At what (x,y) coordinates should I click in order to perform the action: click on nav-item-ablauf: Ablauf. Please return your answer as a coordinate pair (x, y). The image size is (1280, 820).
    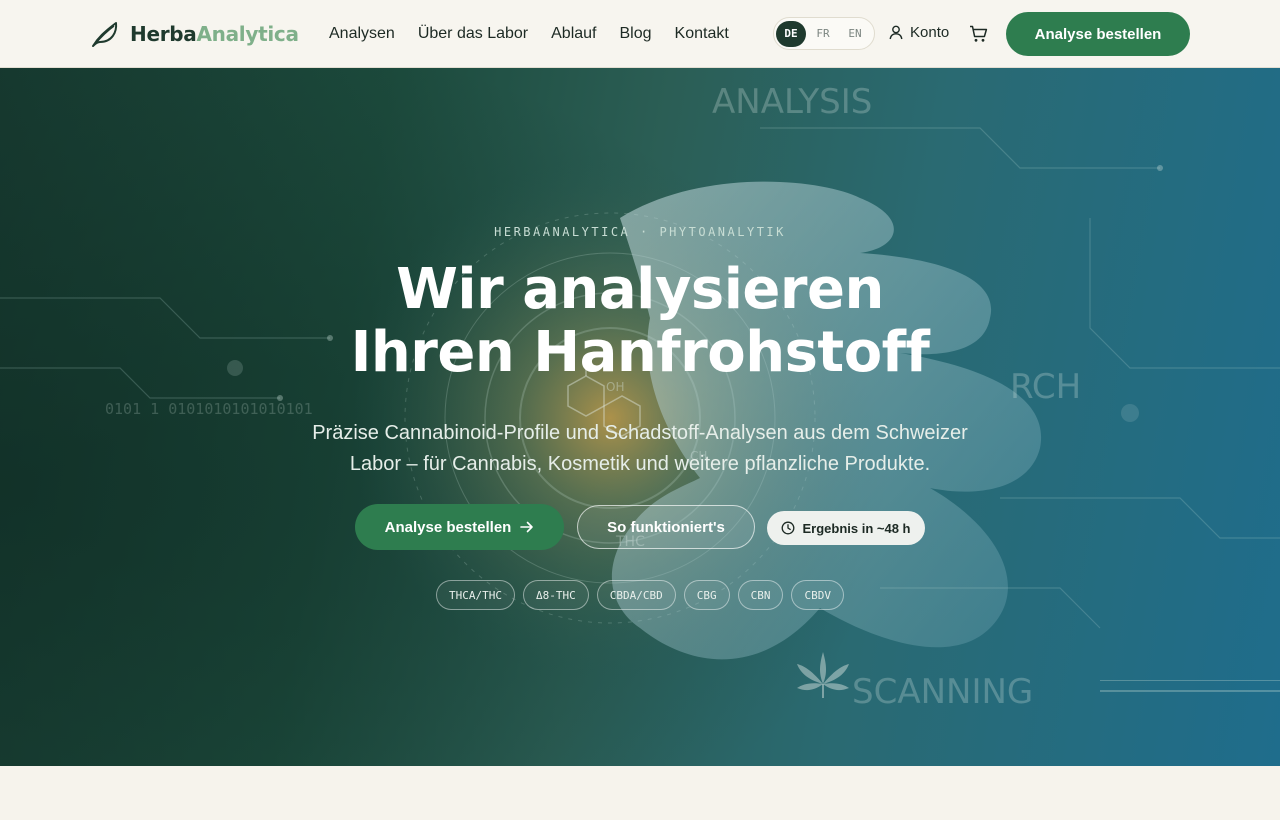
    Looking at the image, I should click on (573, 34).